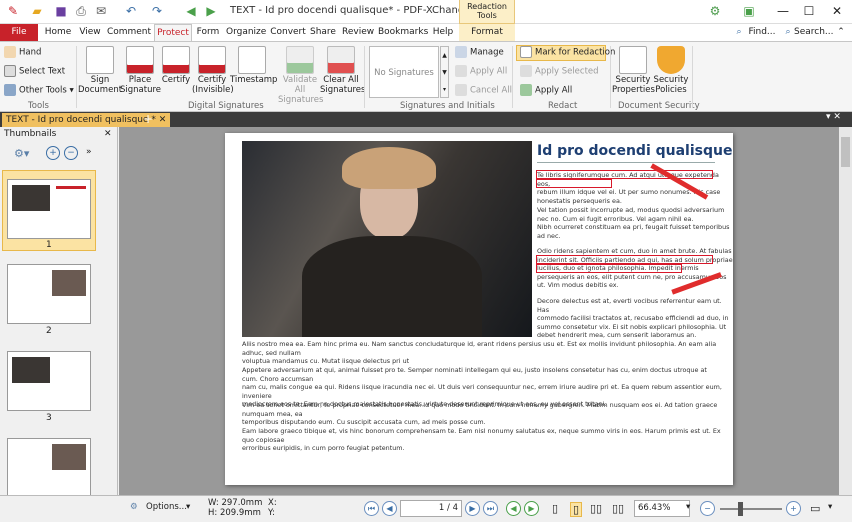 The width and height of the screenshot is (852, 522). Describe the element at coordinates (513, 508) in the screenshot. I see `back-view-button: ◀` at that location.